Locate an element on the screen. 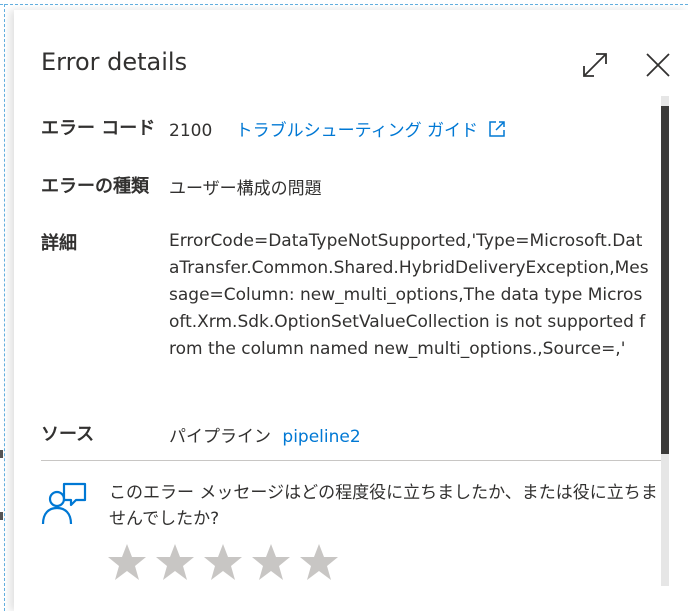 The height and width of the screenshot is (611, 688). source-row: パイプライン pipeline2 is located at coordinates (265, 434).